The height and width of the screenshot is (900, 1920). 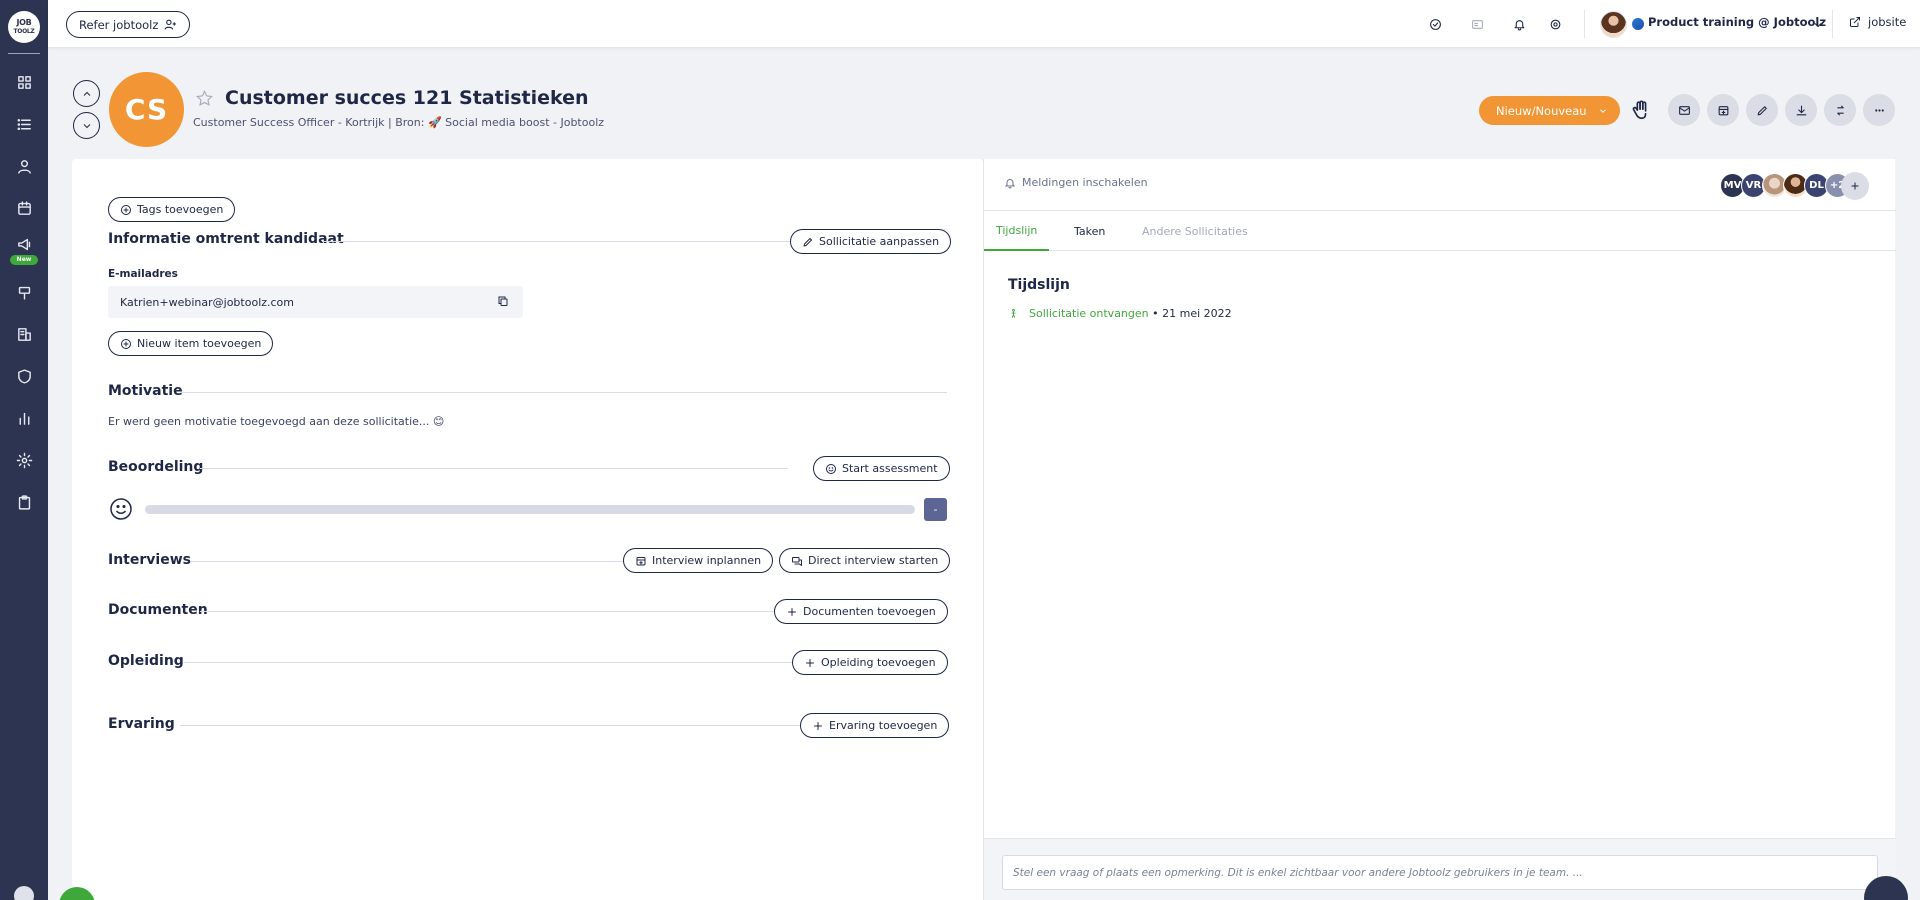 I want to click on activity-tabs: Tijdslijn Taken Andere Sollicitaties, so click(x=1440, y=231).